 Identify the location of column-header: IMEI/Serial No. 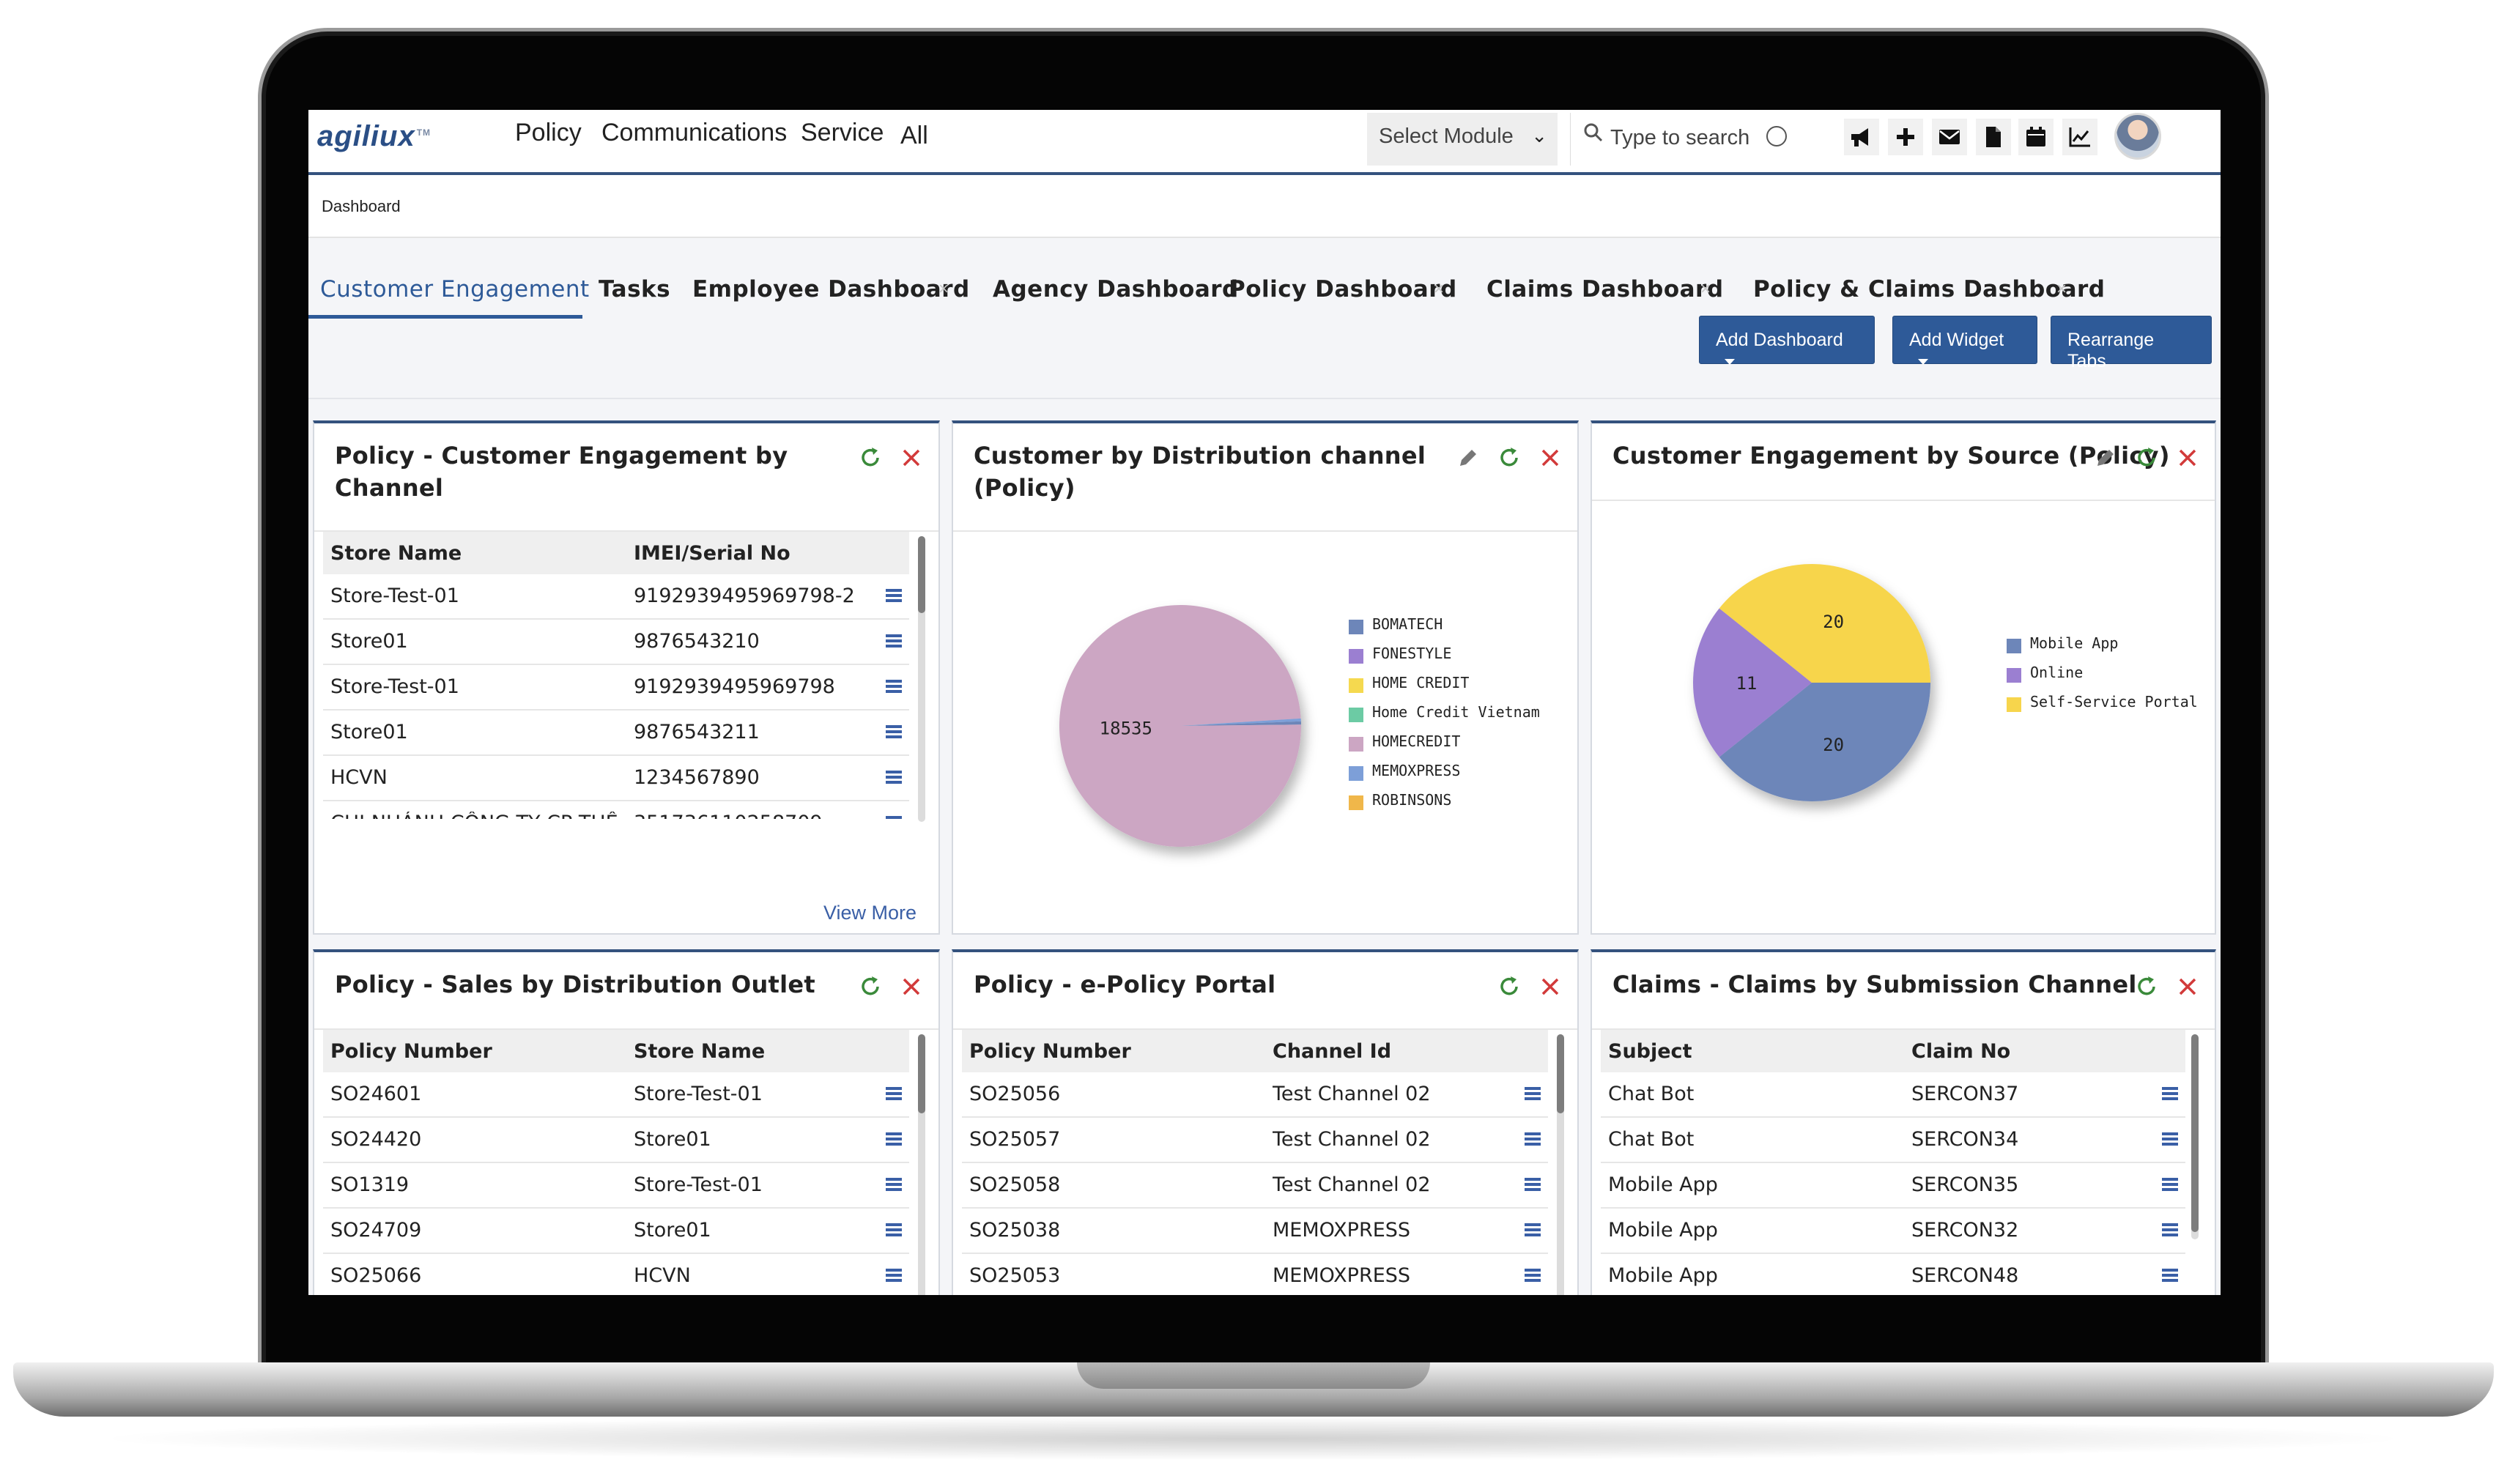
(712, 553).